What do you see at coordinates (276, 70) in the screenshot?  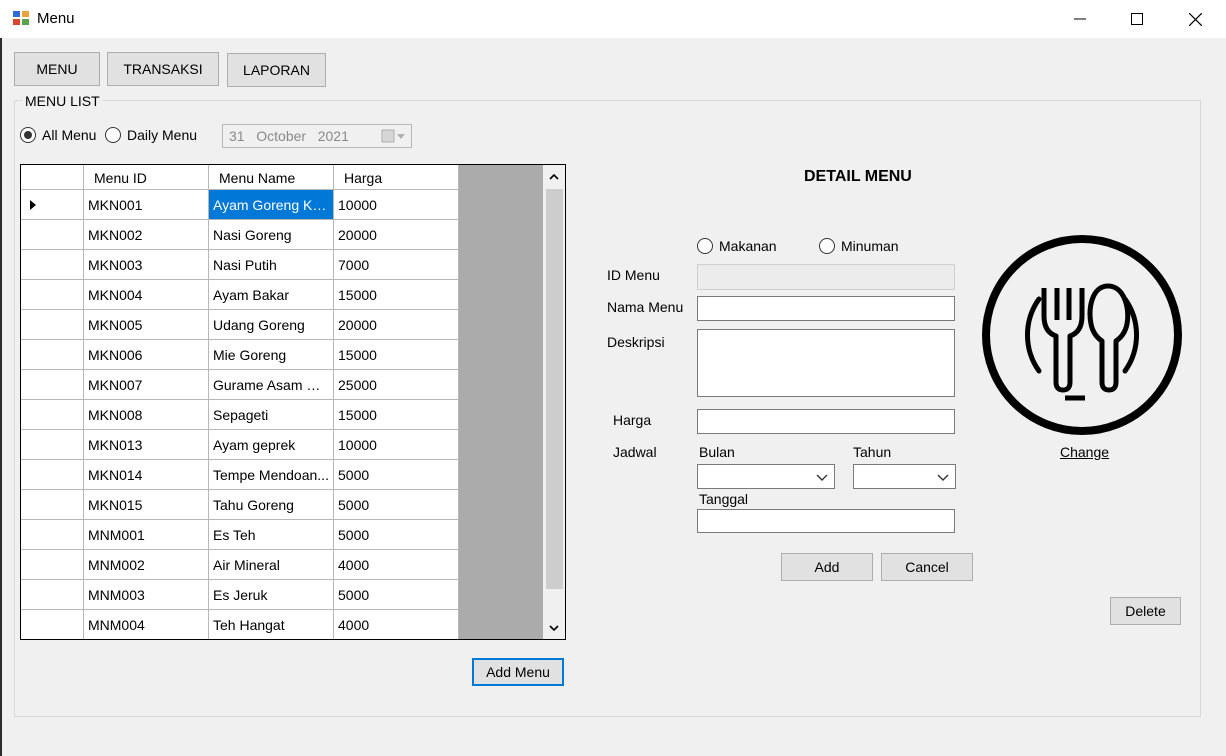 I see `laporan-nav-button: LAPORAN` at bounding box center [276, 70].